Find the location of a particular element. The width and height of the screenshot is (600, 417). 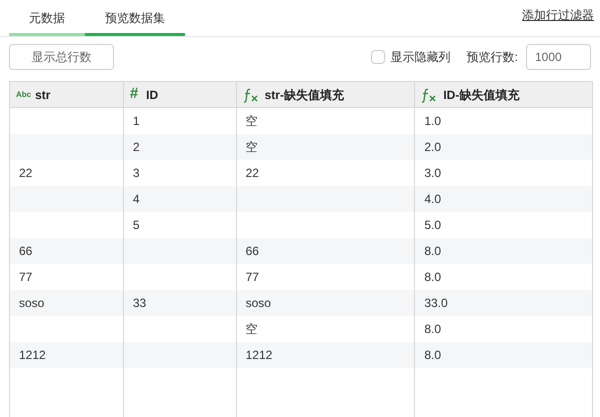

column-header: str-缺失值填充 is located at coordinates (304, 95).